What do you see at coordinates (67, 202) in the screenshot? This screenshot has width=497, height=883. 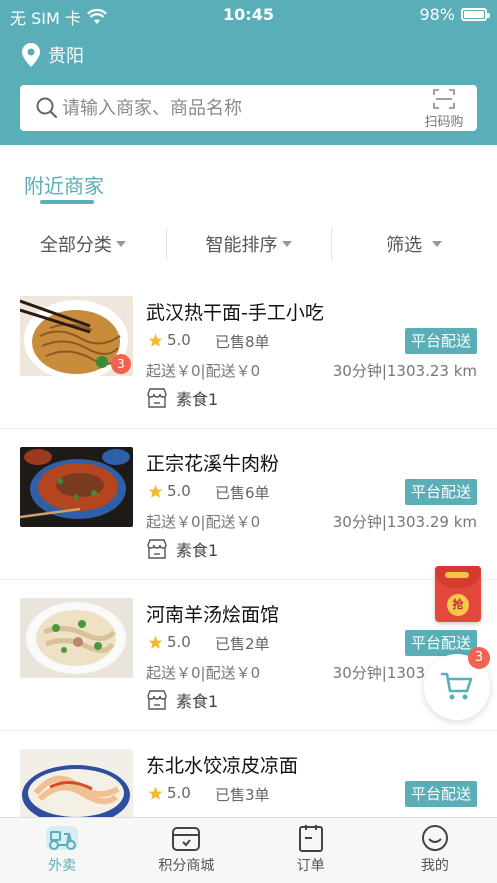 I see `tab-underline` at bounding box center [67, 202].